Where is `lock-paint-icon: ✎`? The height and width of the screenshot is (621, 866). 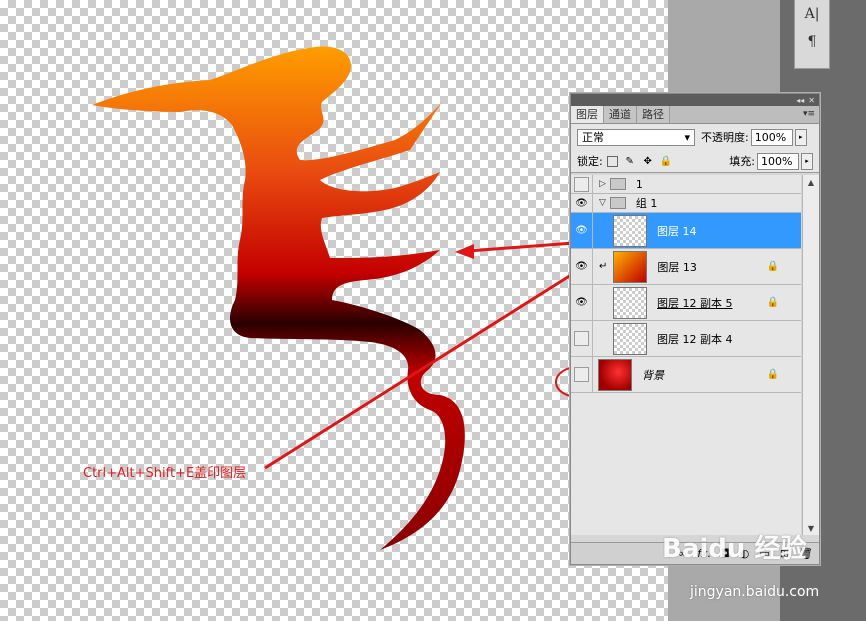 lock-paint-icon: ✎ is located at coordinates (630, 161).